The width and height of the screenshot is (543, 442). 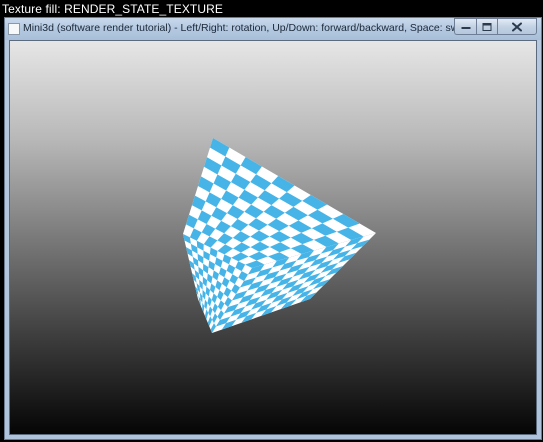 I want to click on maximize-button, so click(x=486, y=26).